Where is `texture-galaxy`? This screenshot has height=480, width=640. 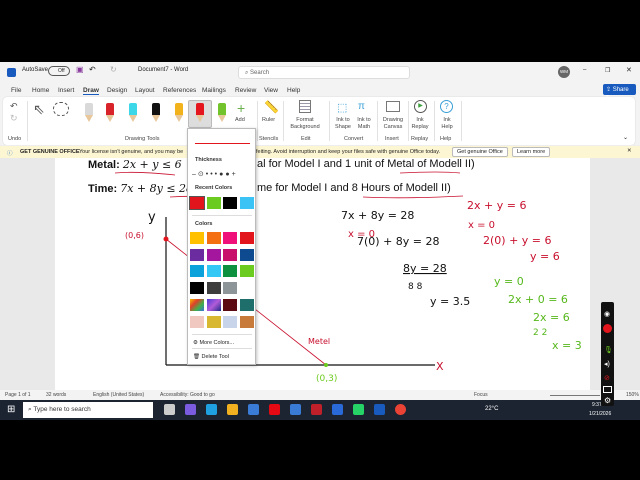 texture-galaxy is located at coordinates (214, 305).